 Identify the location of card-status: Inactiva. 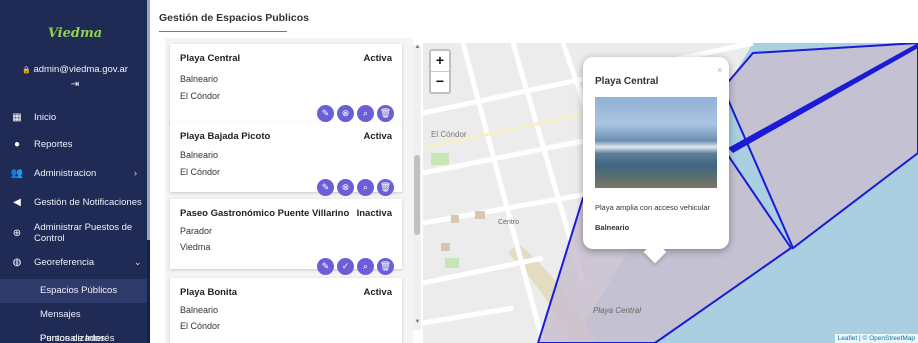
(374, 213).